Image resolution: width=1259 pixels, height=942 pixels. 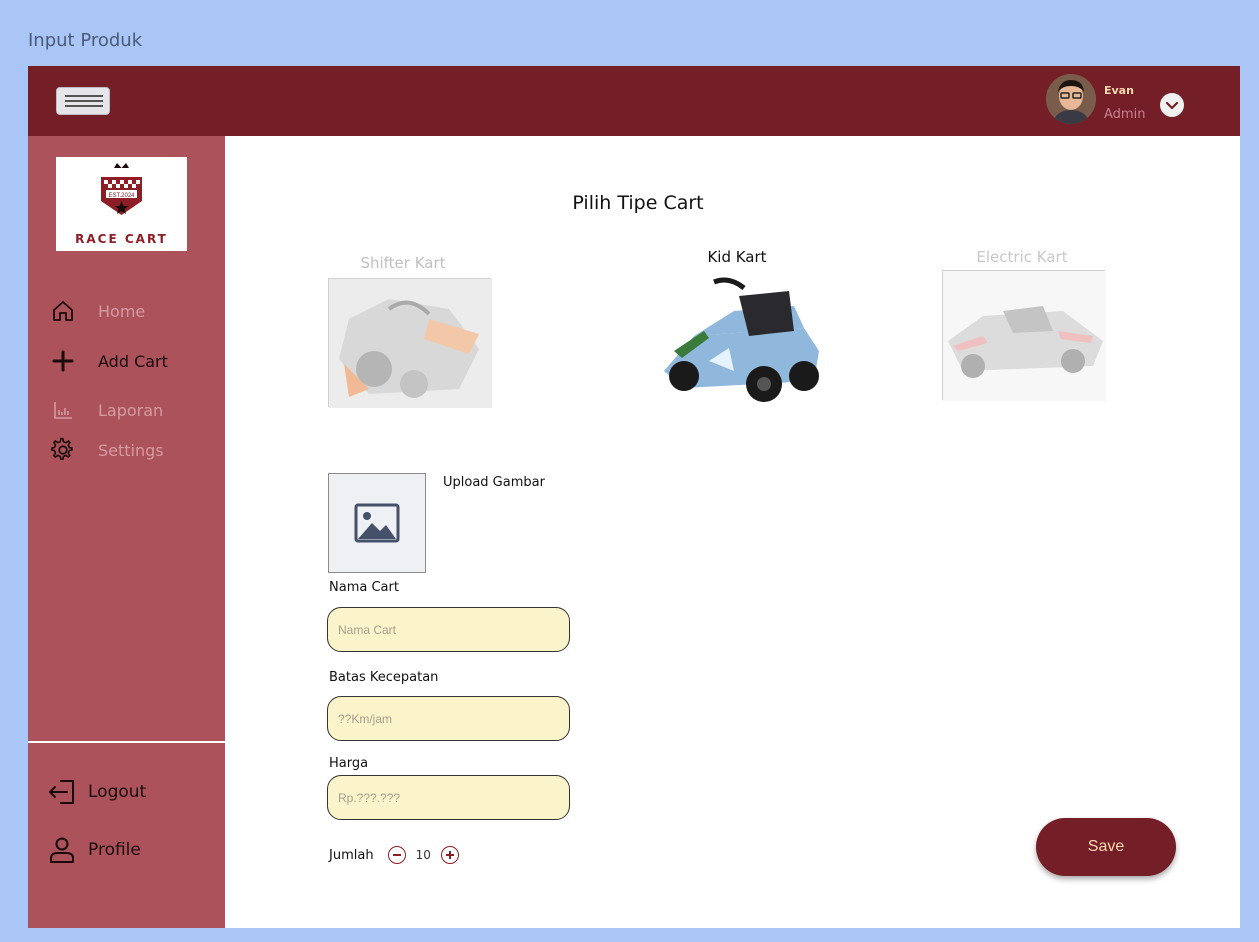 What do you see at coordinates (131, 410) in the screenshot?
I see `sidebar-item-label: Laporan` at bounding box center [131, 410].